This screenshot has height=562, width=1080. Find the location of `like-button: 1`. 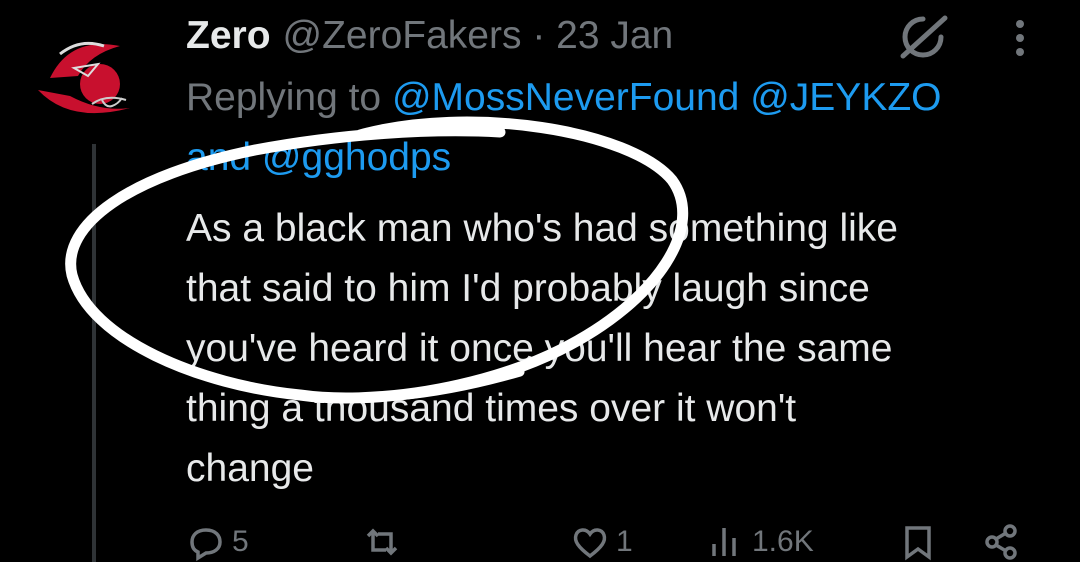

like-button: 1 is located at coordinates (601, 542).